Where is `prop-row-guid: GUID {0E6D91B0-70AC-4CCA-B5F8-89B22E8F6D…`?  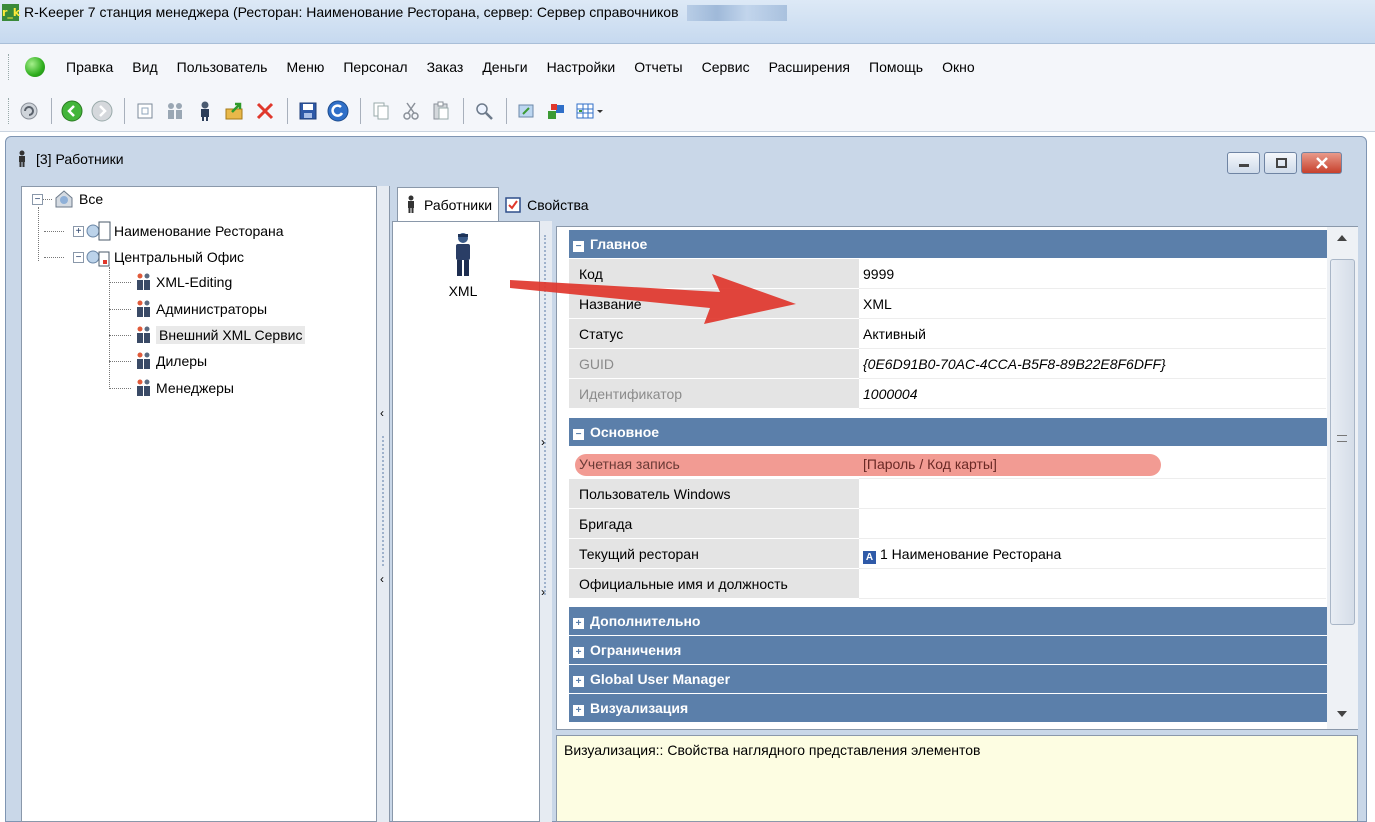
prop-row-guid: GUID {0E6D91B0-70AC-4CCA-B5F8-89B22E8F6D… is located at coordinates (947, 364).